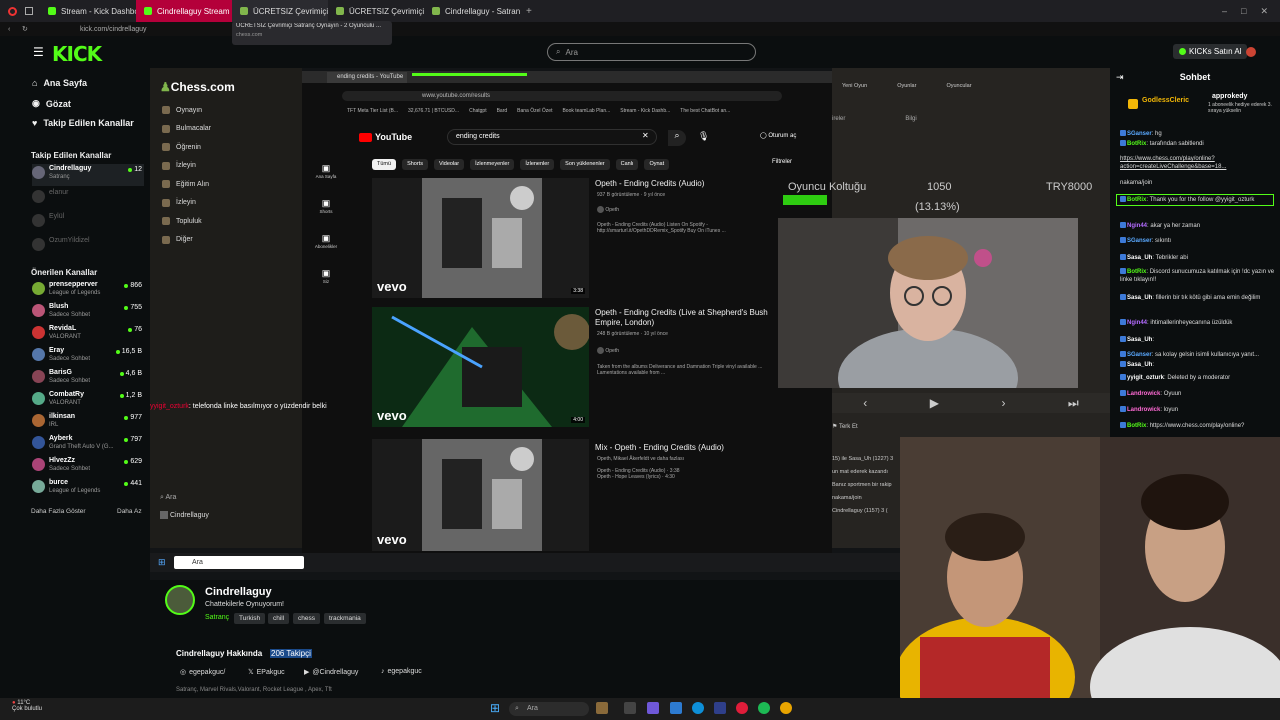  I want to click on chat-username: yyigit_ozturk, so click(1145, 378).